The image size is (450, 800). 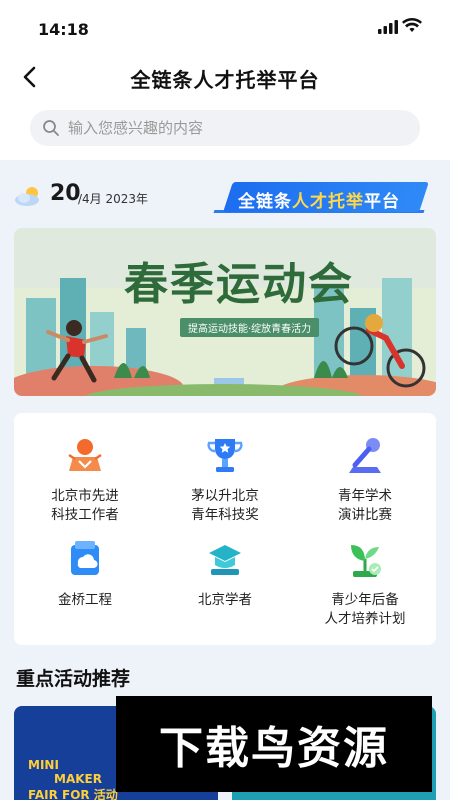 I want to click on watermark: 下载鸟资源, so click(x=274, y=744).